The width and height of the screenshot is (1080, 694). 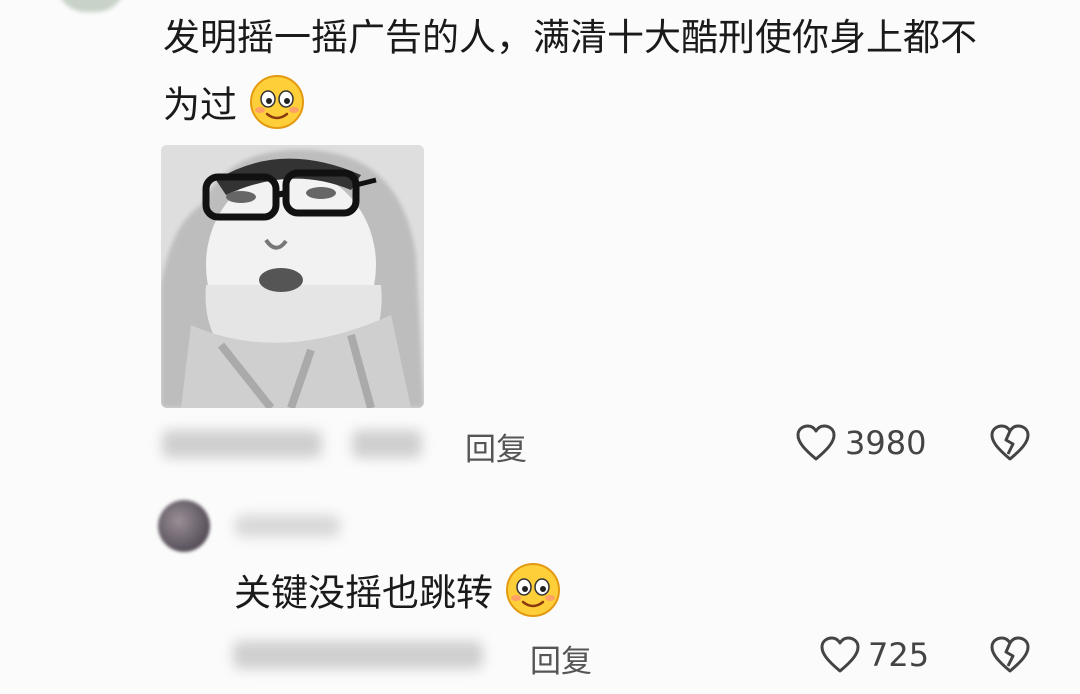 I want to click on comment-meta-blurred, so click(x=242, y=444).